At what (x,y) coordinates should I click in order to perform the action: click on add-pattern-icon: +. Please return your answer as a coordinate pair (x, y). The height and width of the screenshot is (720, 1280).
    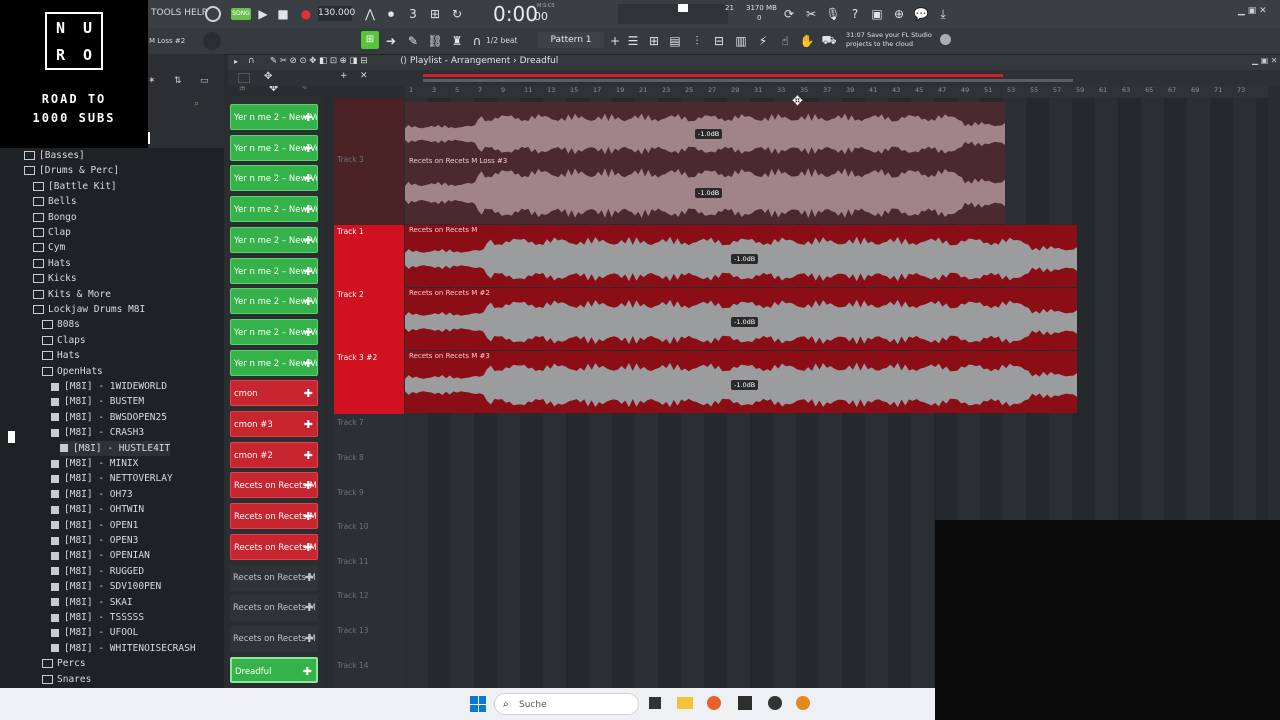
    Looking at the image, I should click on (615, 41).